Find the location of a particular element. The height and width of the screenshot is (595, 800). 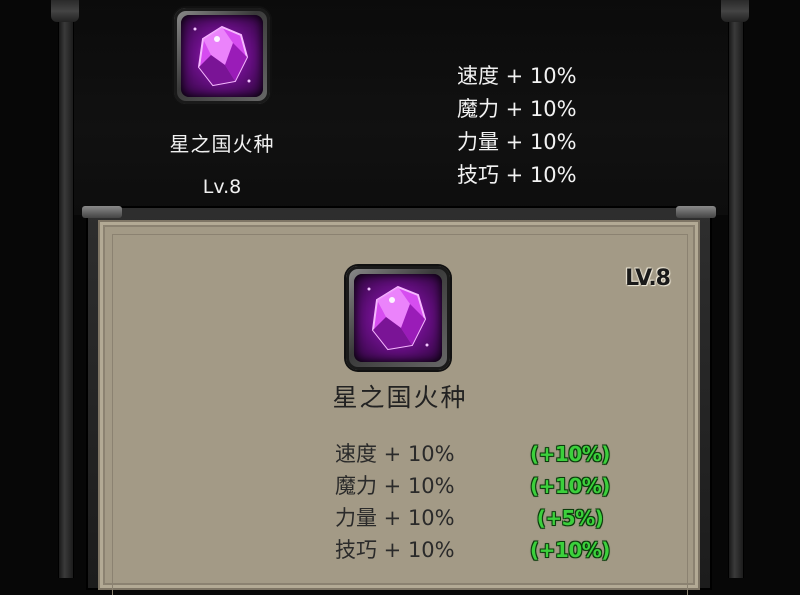

detail-item-icon-slot is located at coordinates (398, 318).